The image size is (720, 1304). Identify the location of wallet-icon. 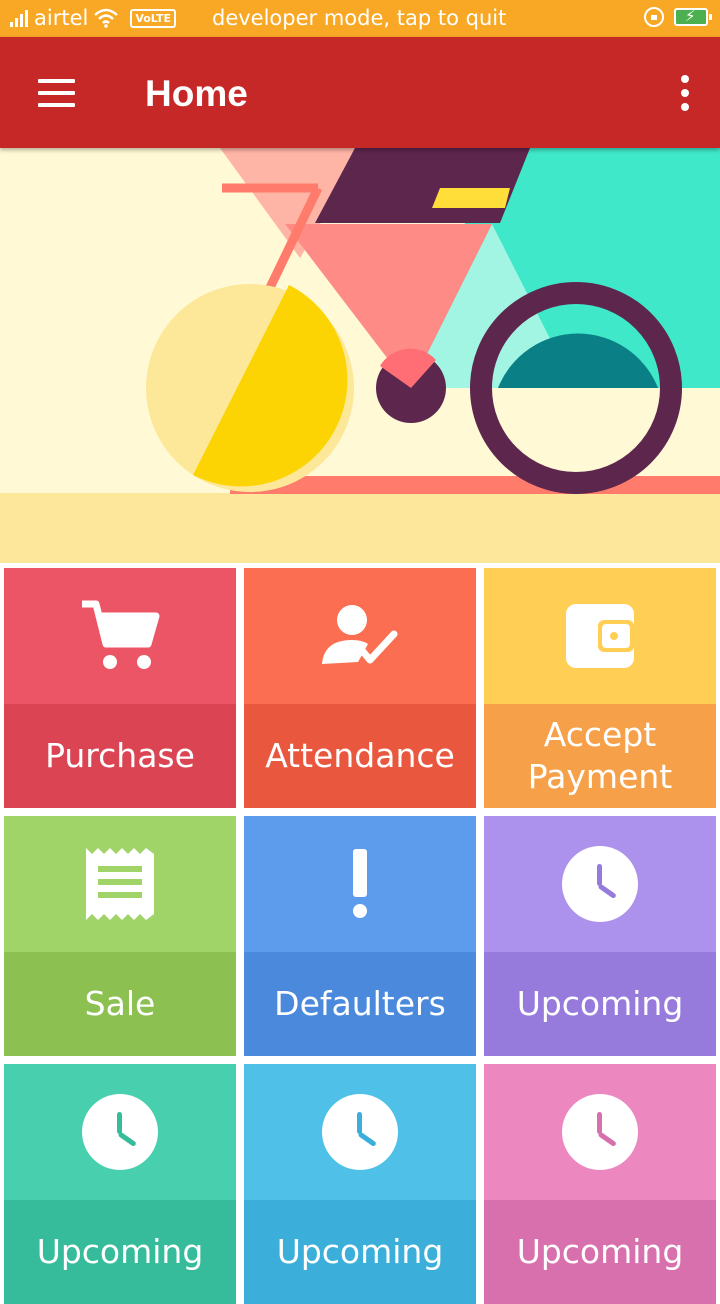
(600, 636).